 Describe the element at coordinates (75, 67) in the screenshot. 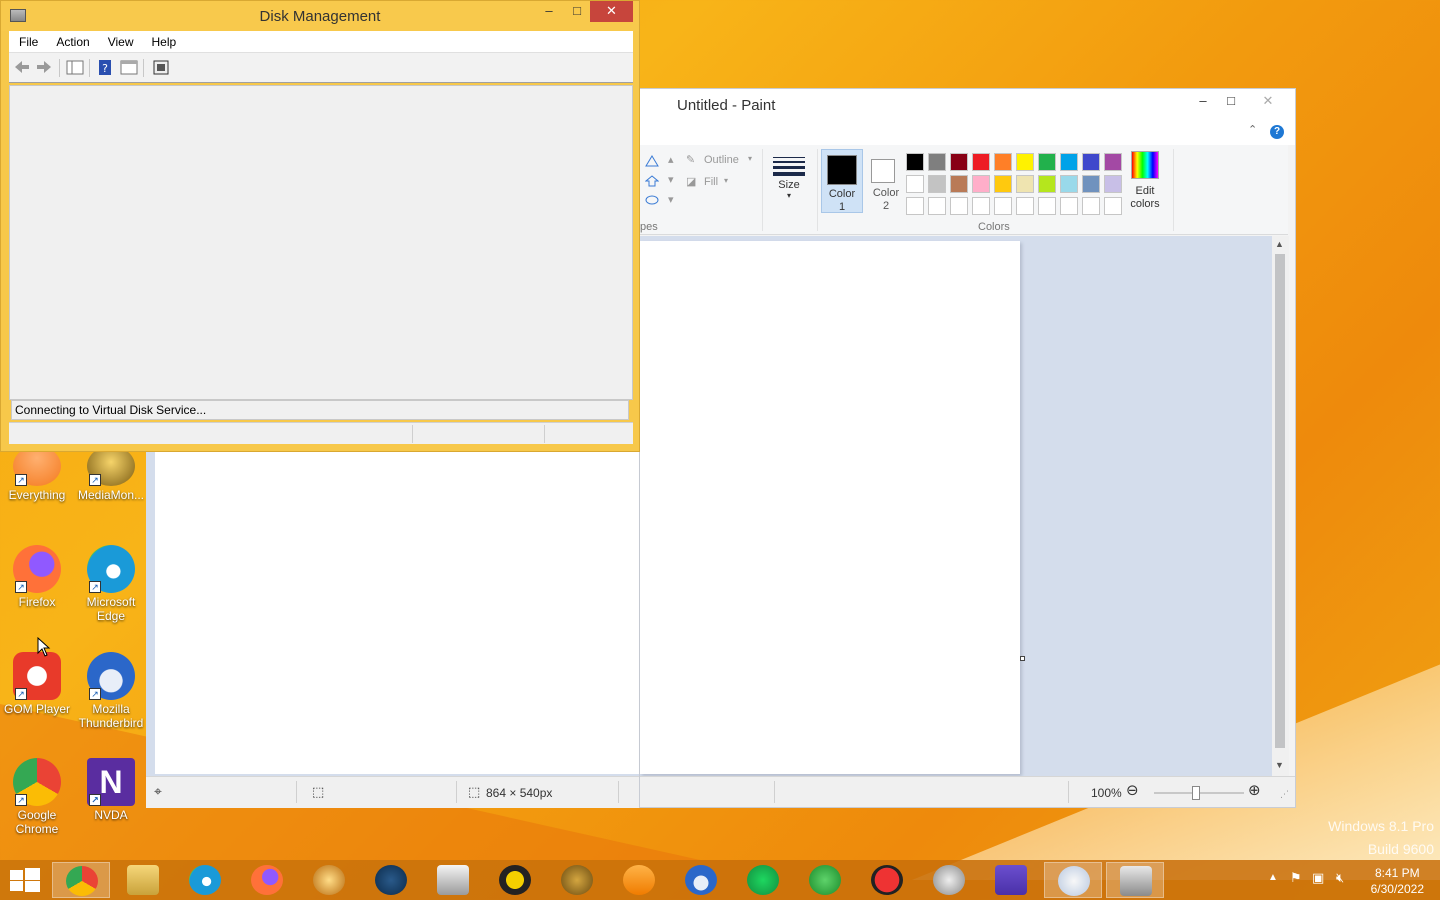

I see `console-tree-icon` at that location.